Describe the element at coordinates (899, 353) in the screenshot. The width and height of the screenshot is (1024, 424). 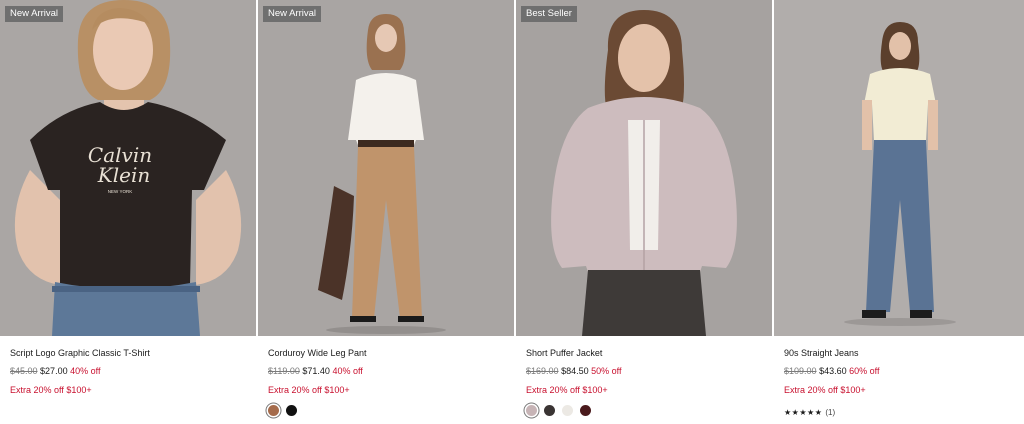
I see `product-name: 90s Straight Jeans` at that location.